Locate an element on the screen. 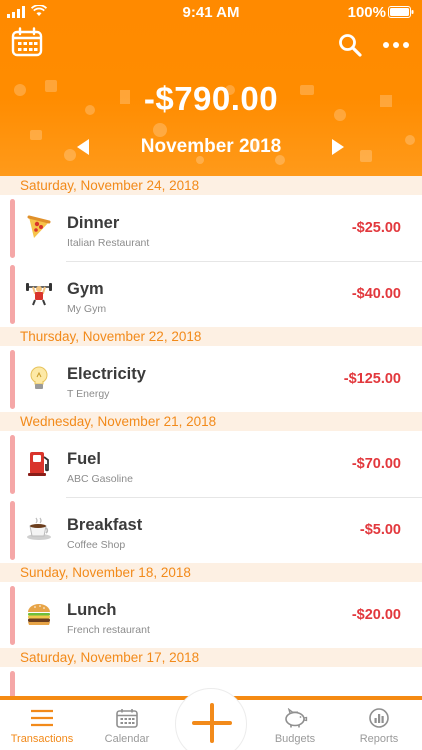 This screenshot has height=750, width=422. date-header: Wednesday, November 21, 2018 is located at coordinates (211, 421).